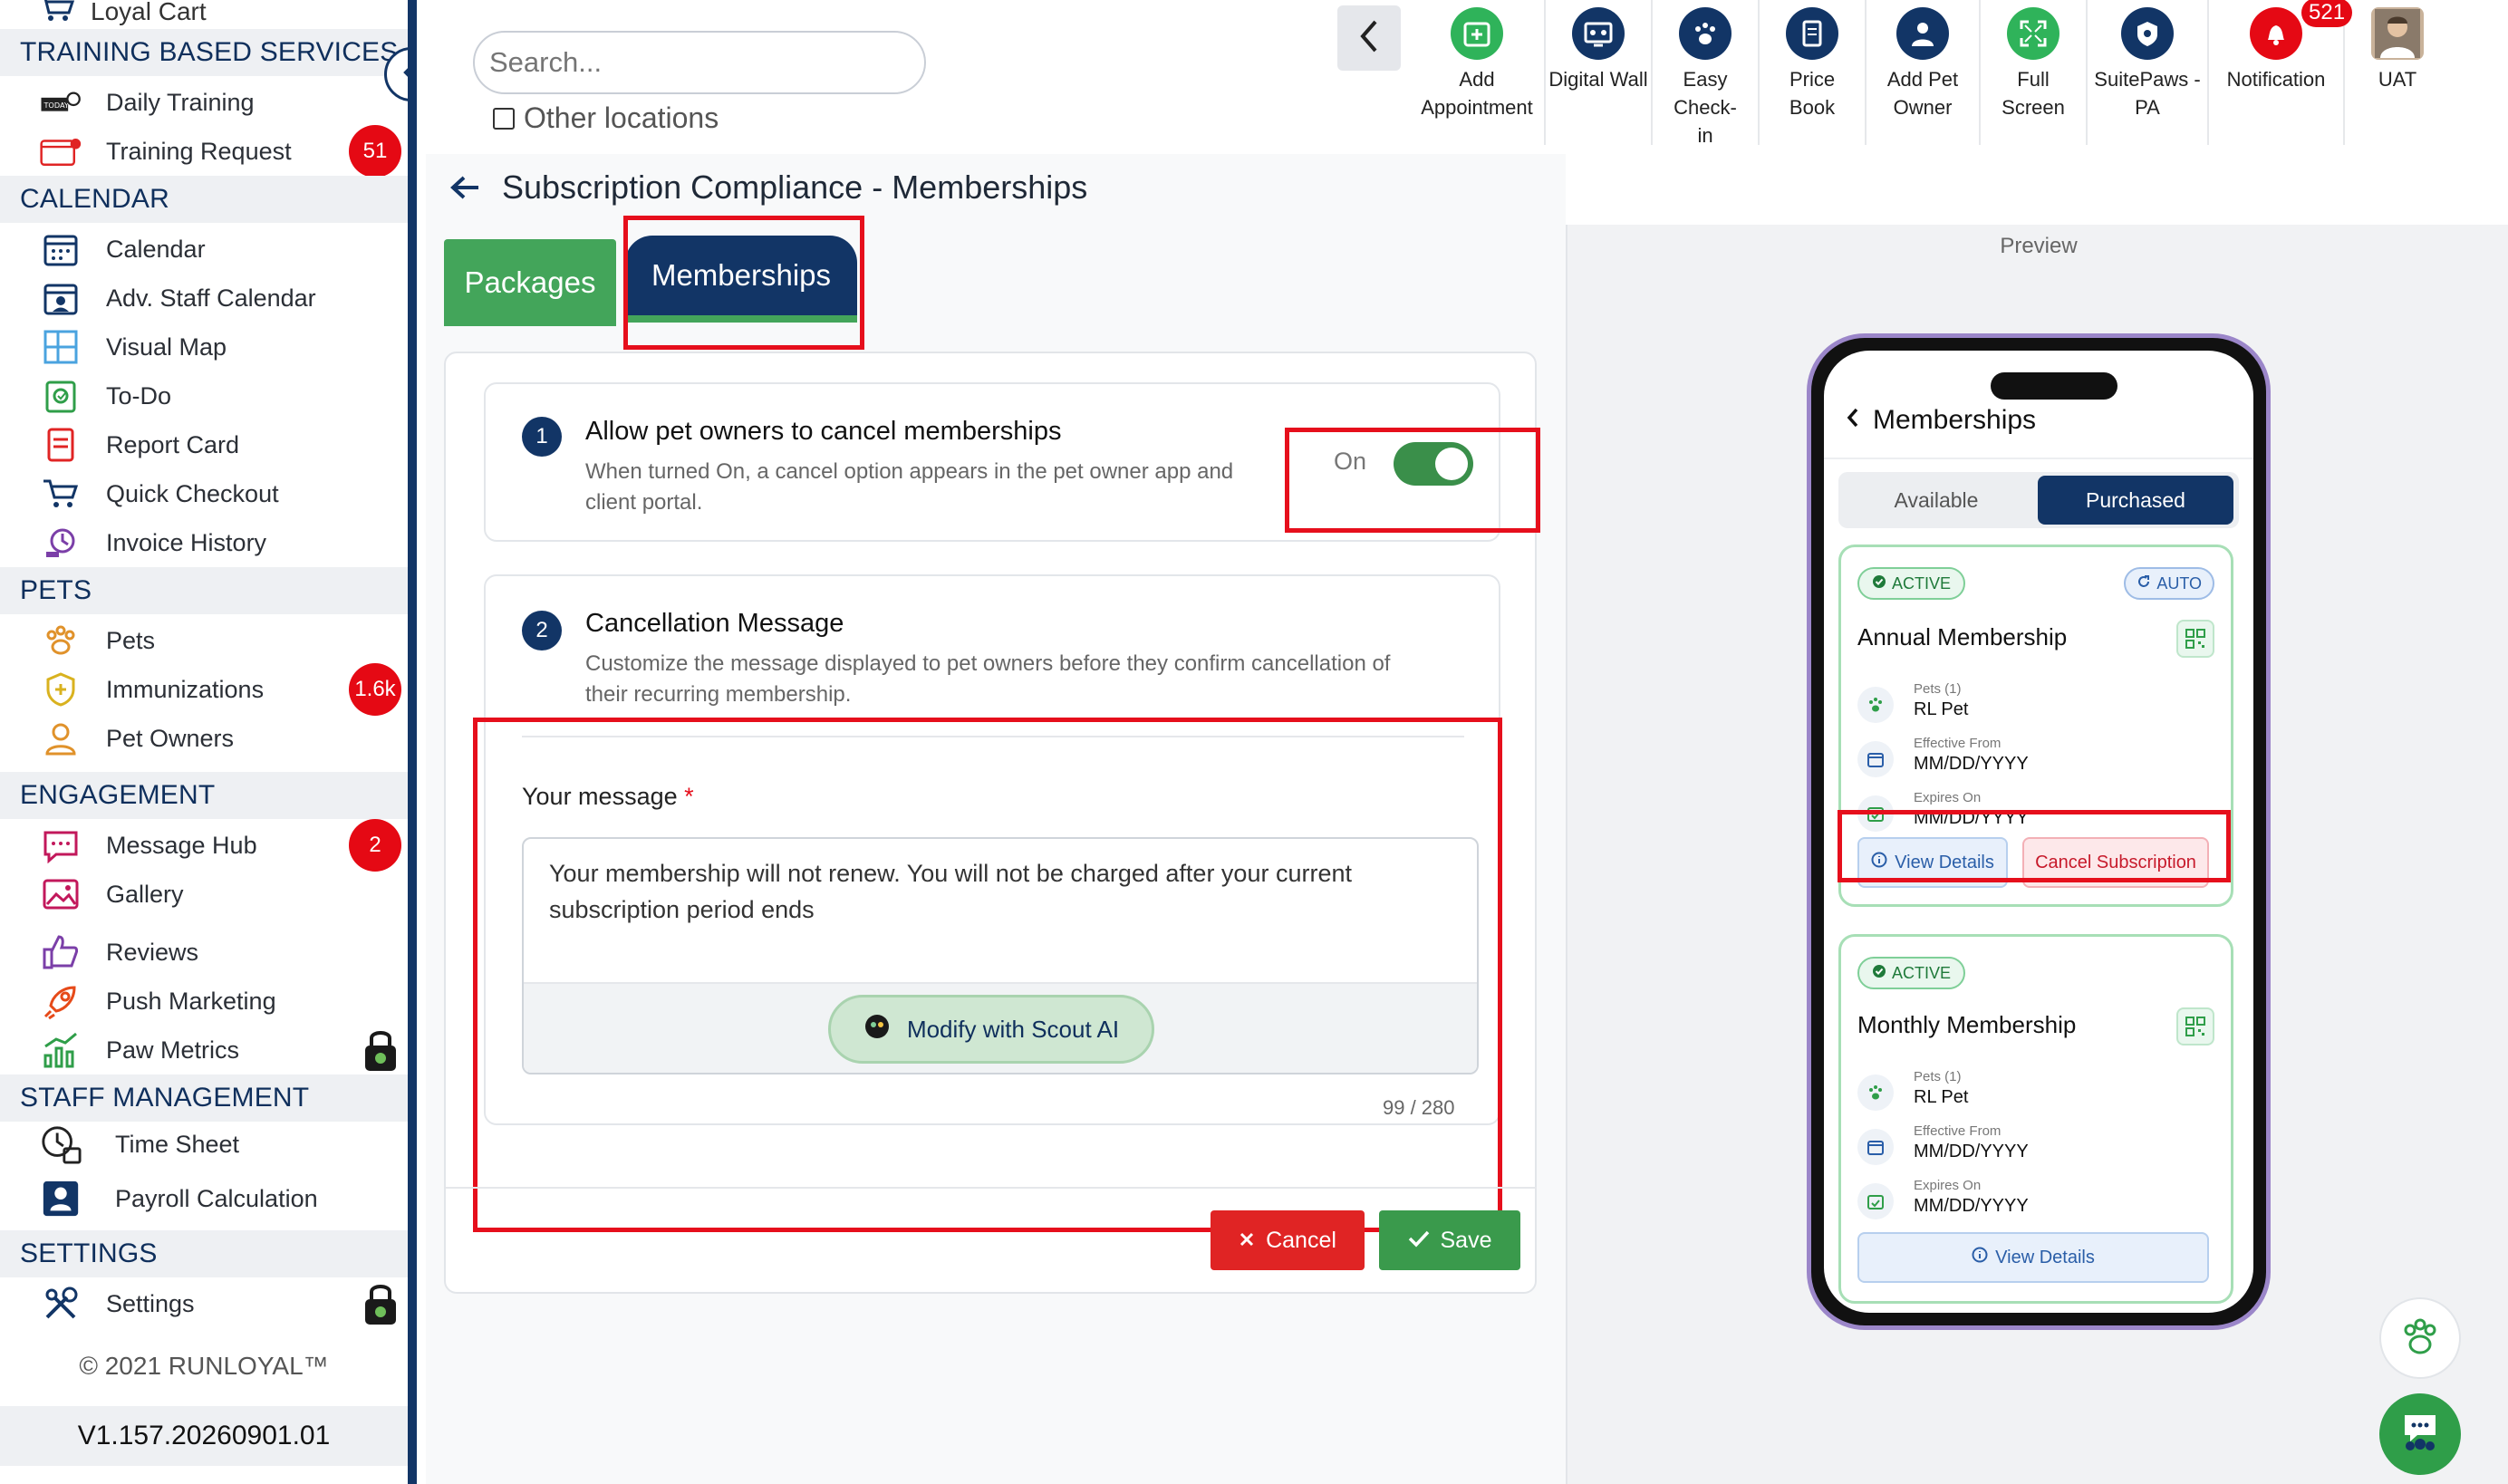 This screenshot has height=1484, width=2508. Describe the element at coordinates (204, 845) in the screenshot. I see `sidebar-item-message-hub: Message Hub 2` at that location.